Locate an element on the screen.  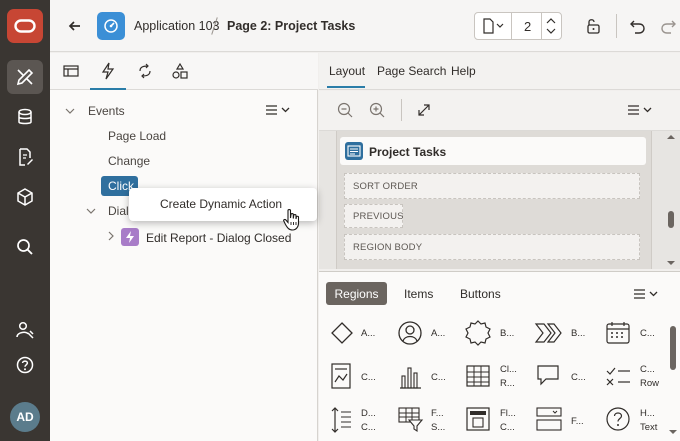
center-pane-tabs is located at coordinates (499, 71).